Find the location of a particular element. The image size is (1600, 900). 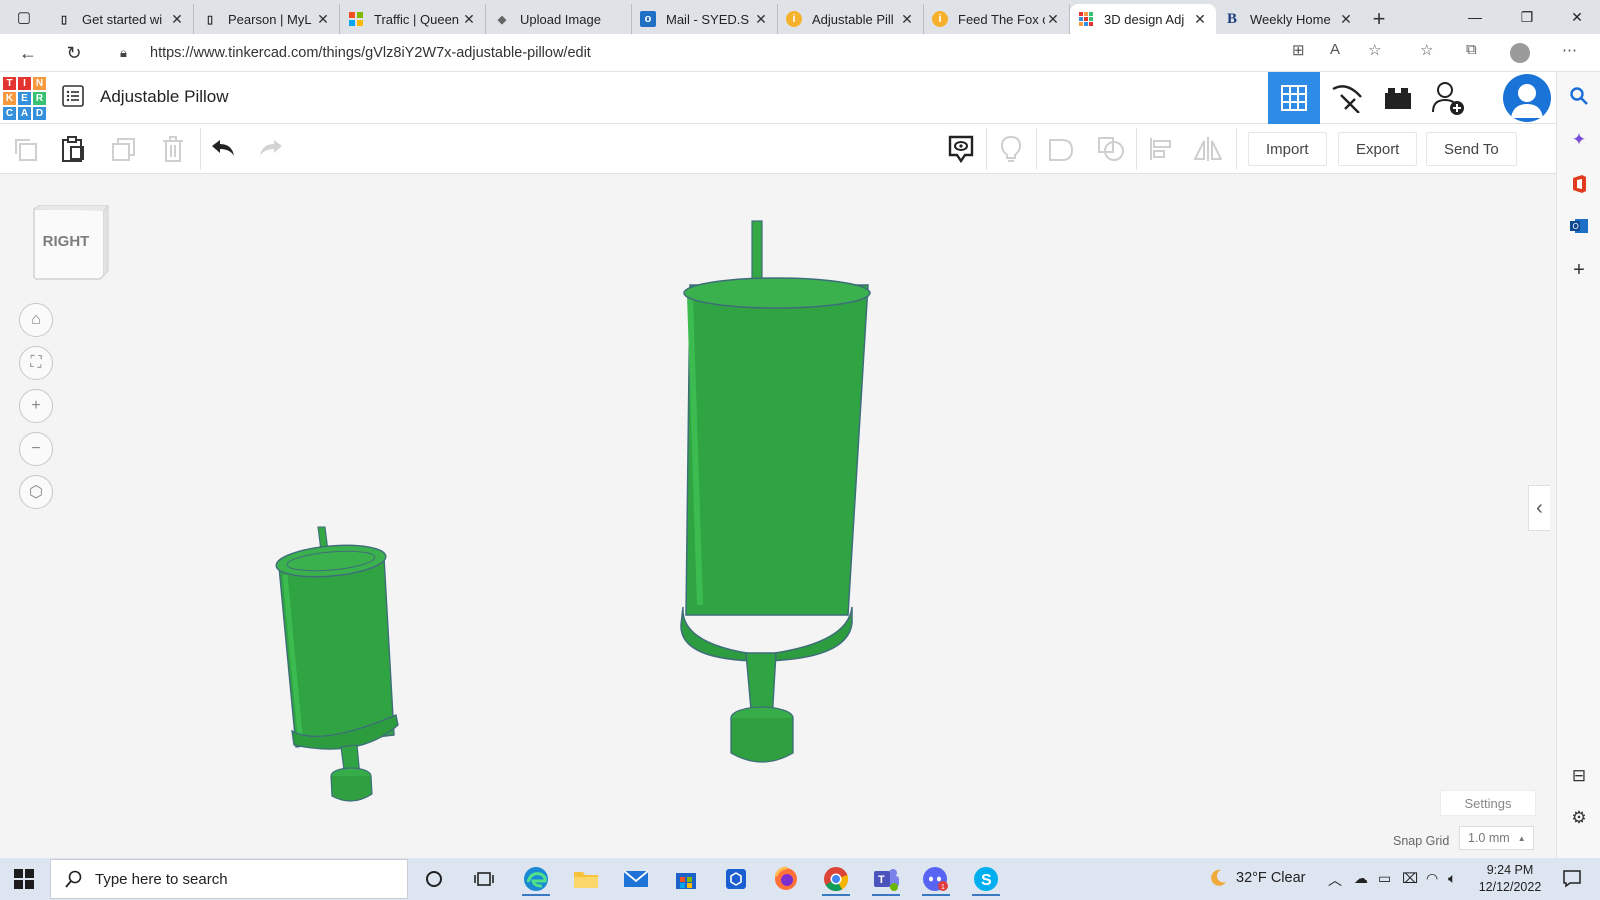

restore-icon: ❐ is located at coordinates (1527, 17).